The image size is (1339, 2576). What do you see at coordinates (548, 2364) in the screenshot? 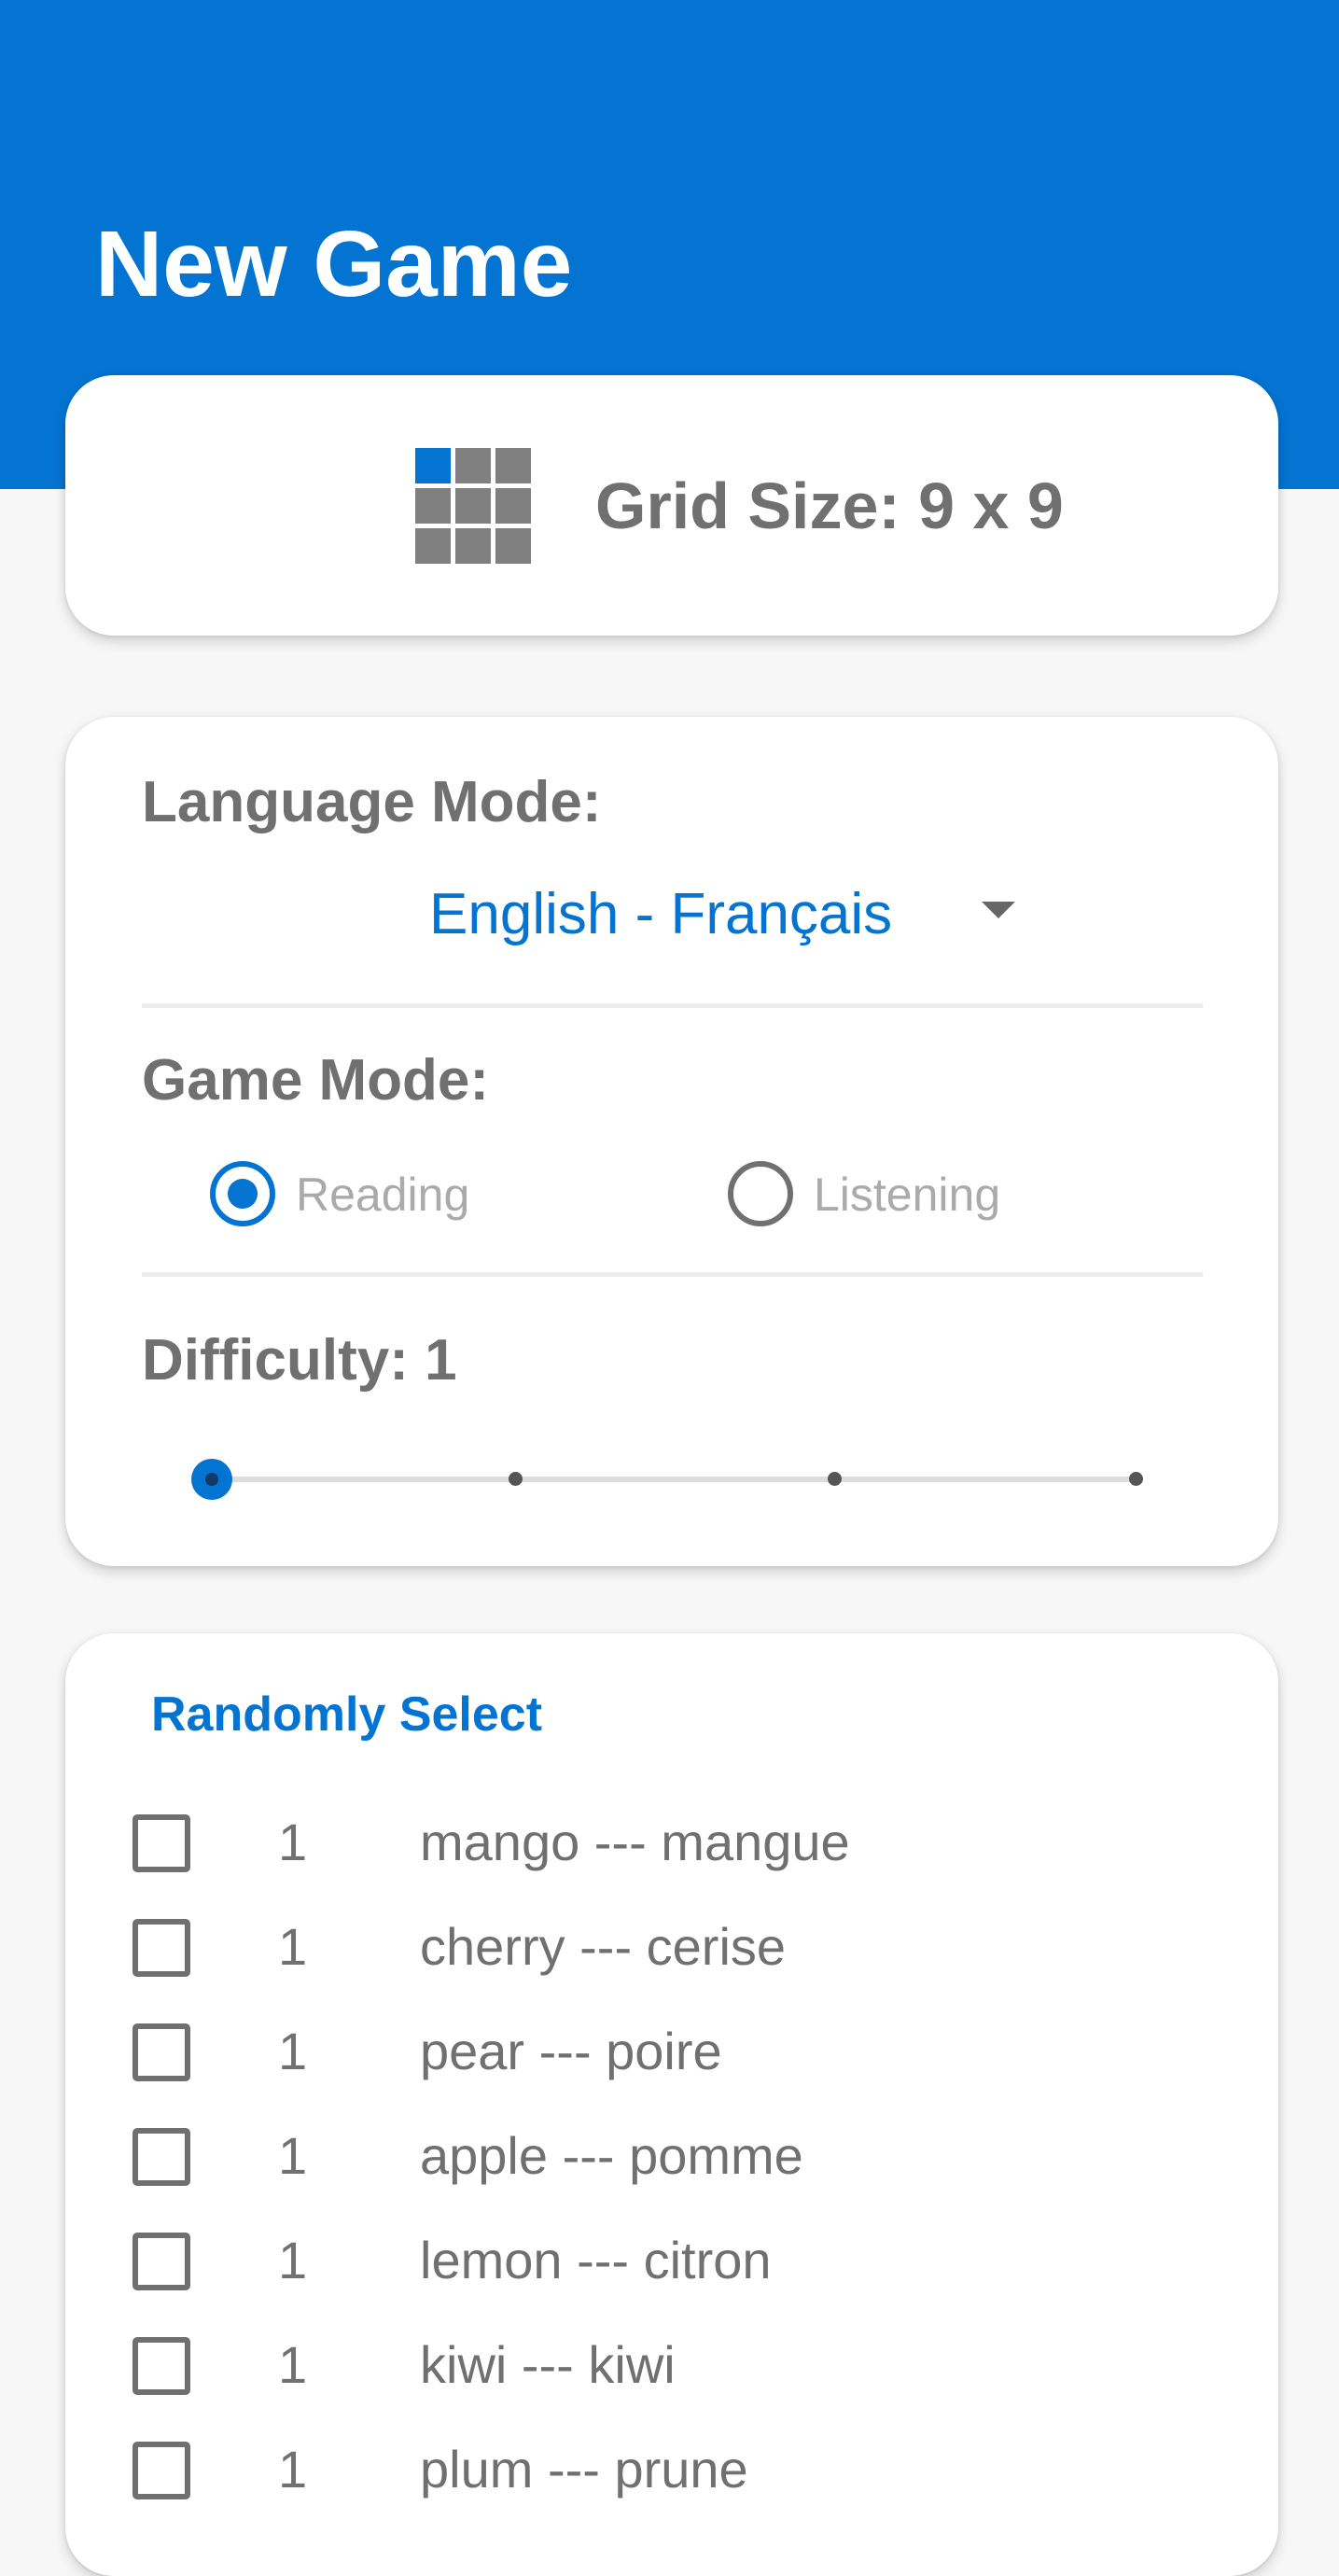
I see `word-pair: kiwi --- kiwi` at bounding box center [548, 2364].